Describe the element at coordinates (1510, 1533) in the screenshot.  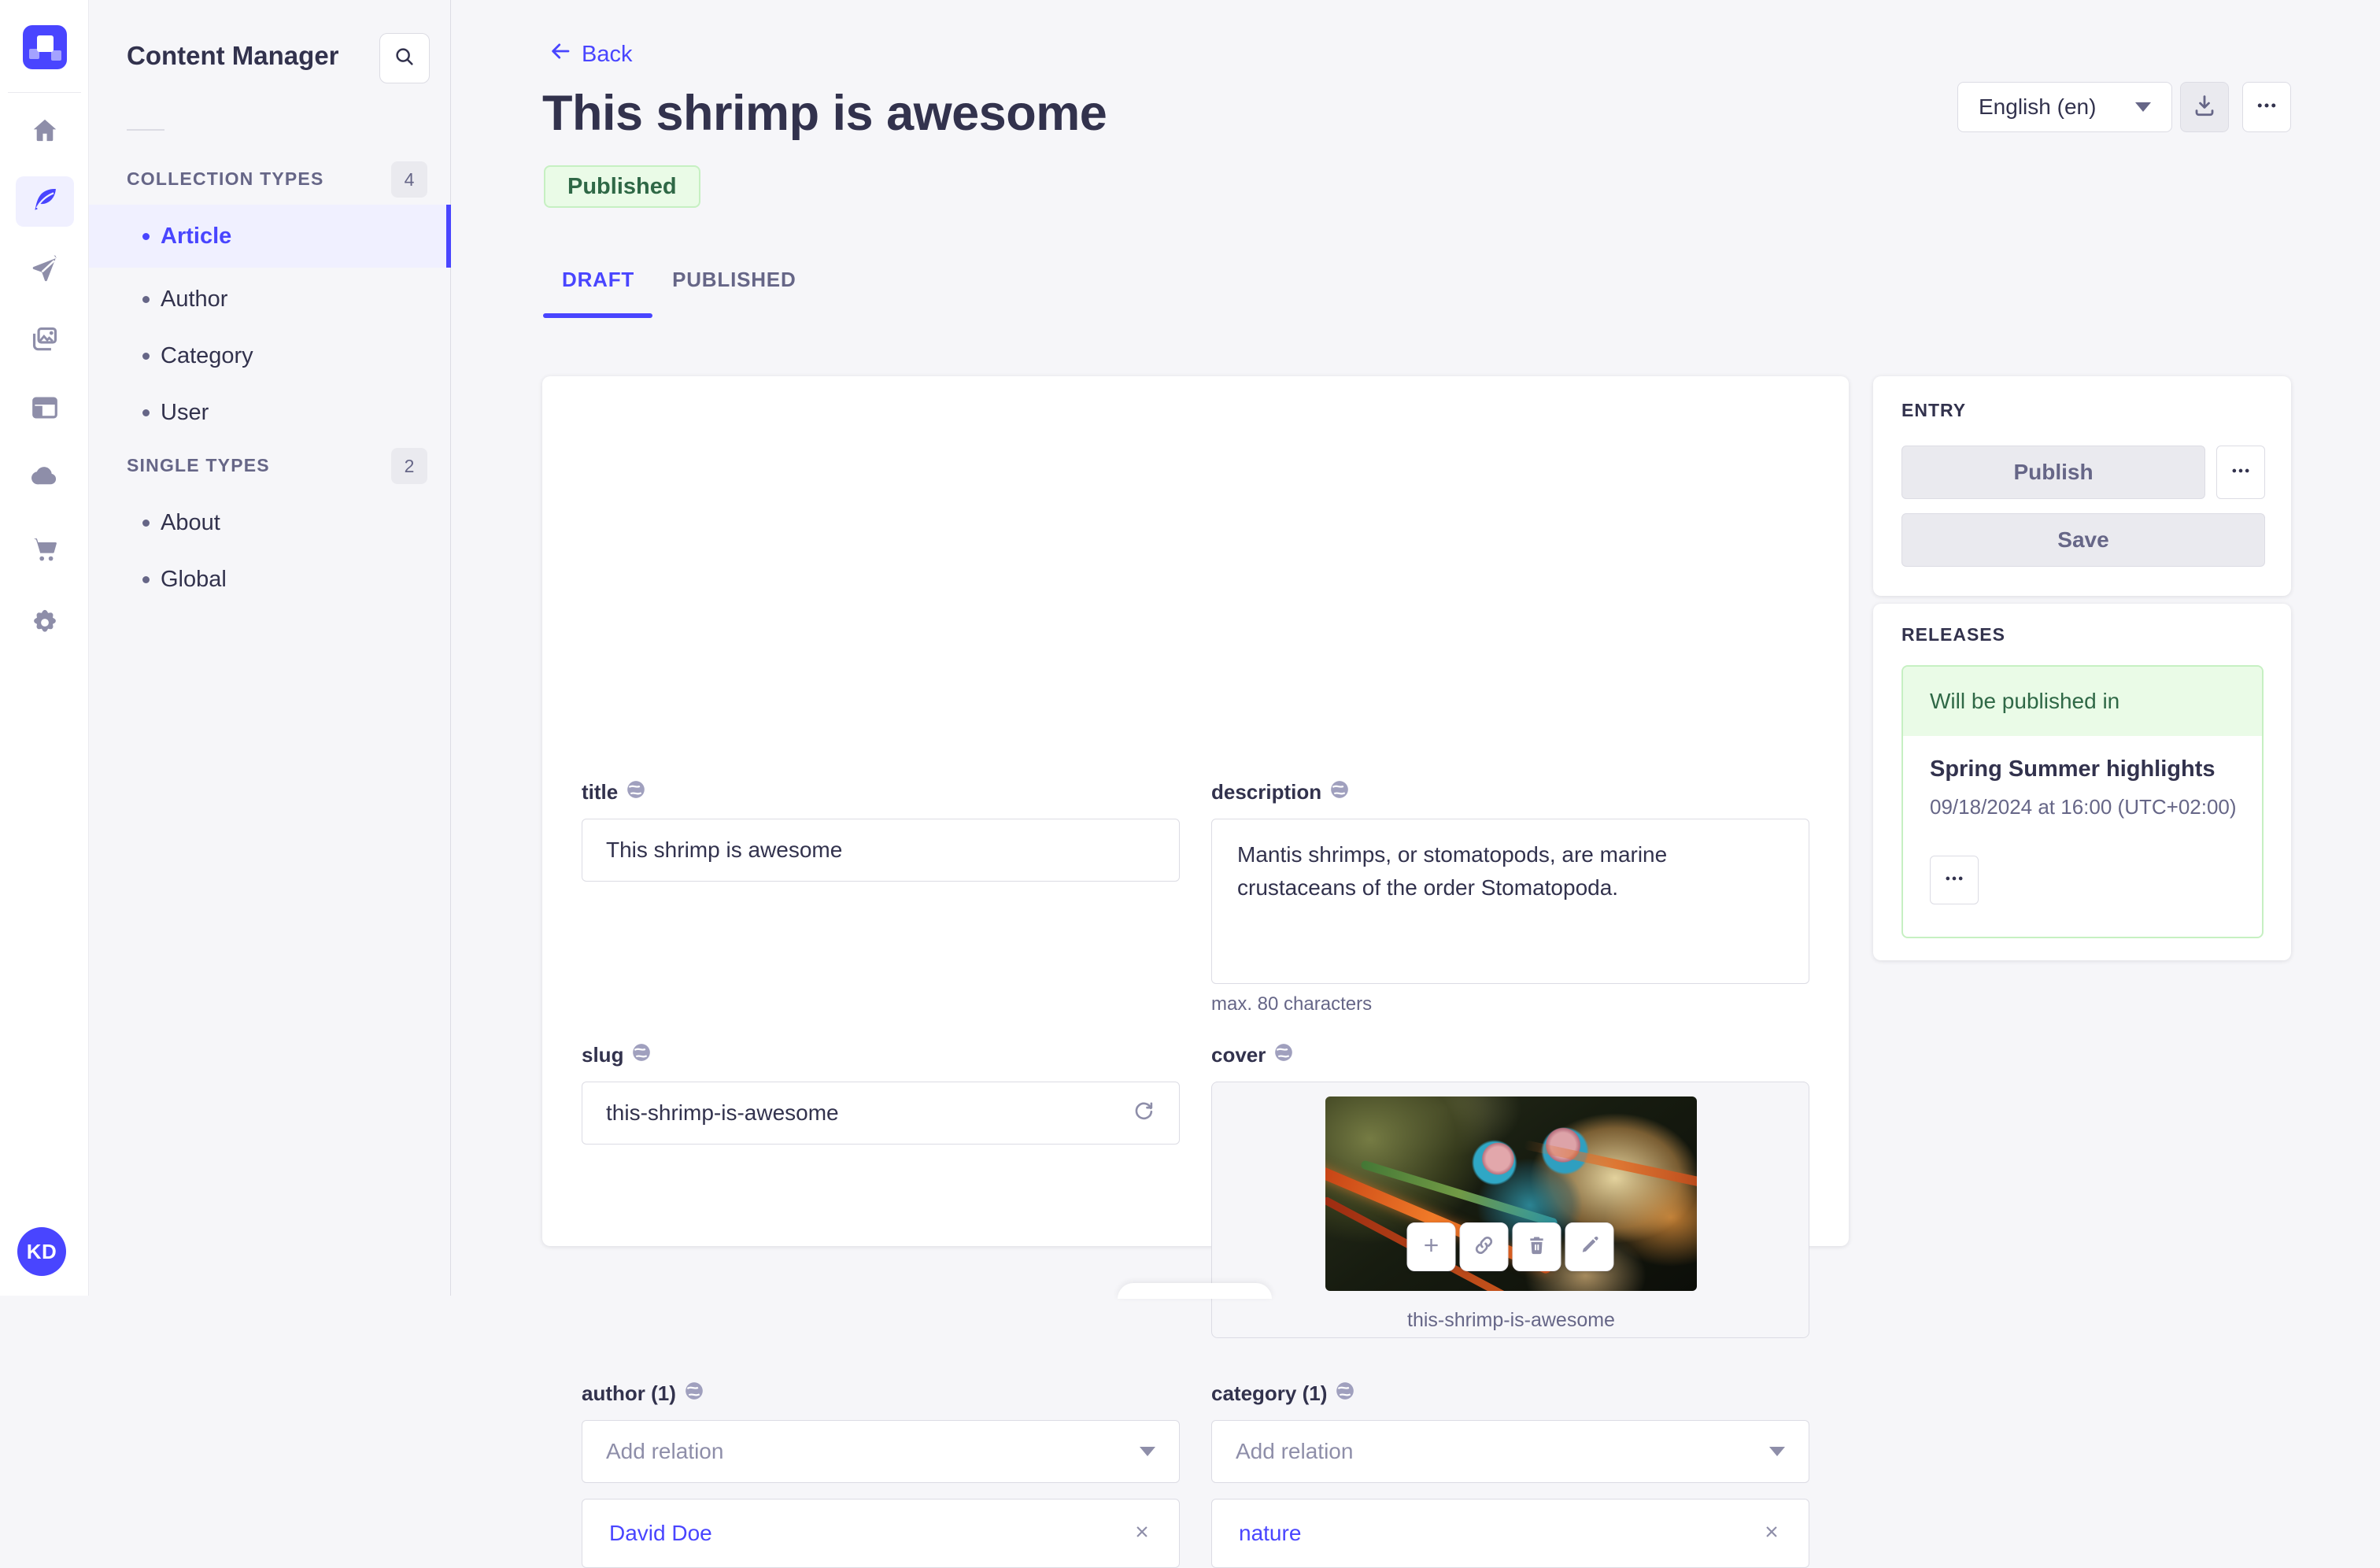
I see `category-relation-item: nature` at that location.